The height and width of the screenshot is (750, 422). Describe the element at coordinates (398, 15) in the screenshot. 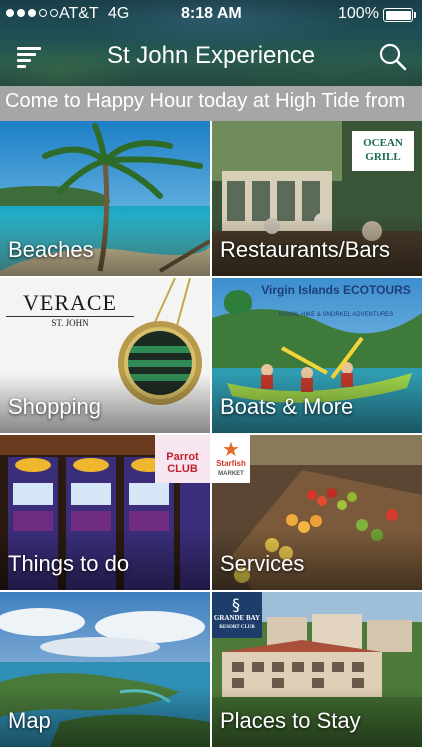

I see `battery-icon` at that location.